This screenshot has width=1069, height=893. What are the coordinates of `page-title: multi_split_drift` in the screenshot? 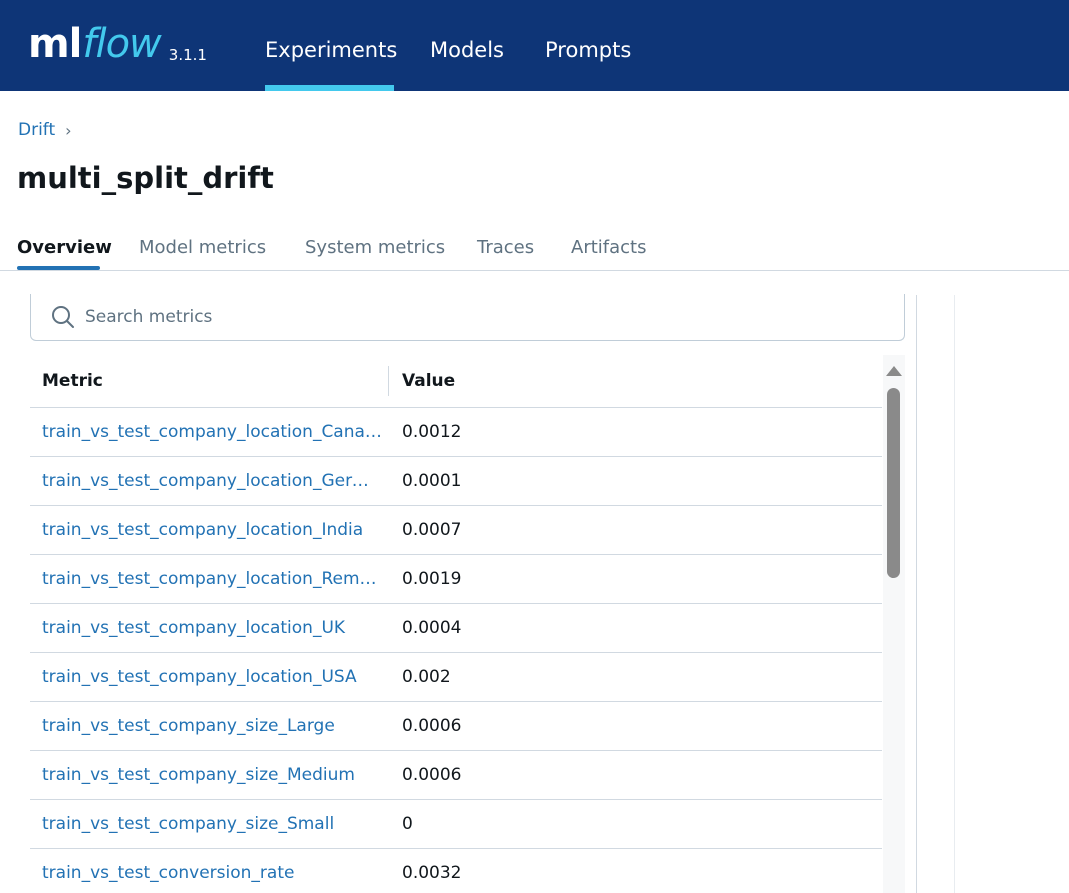 It's located at (145, 178).